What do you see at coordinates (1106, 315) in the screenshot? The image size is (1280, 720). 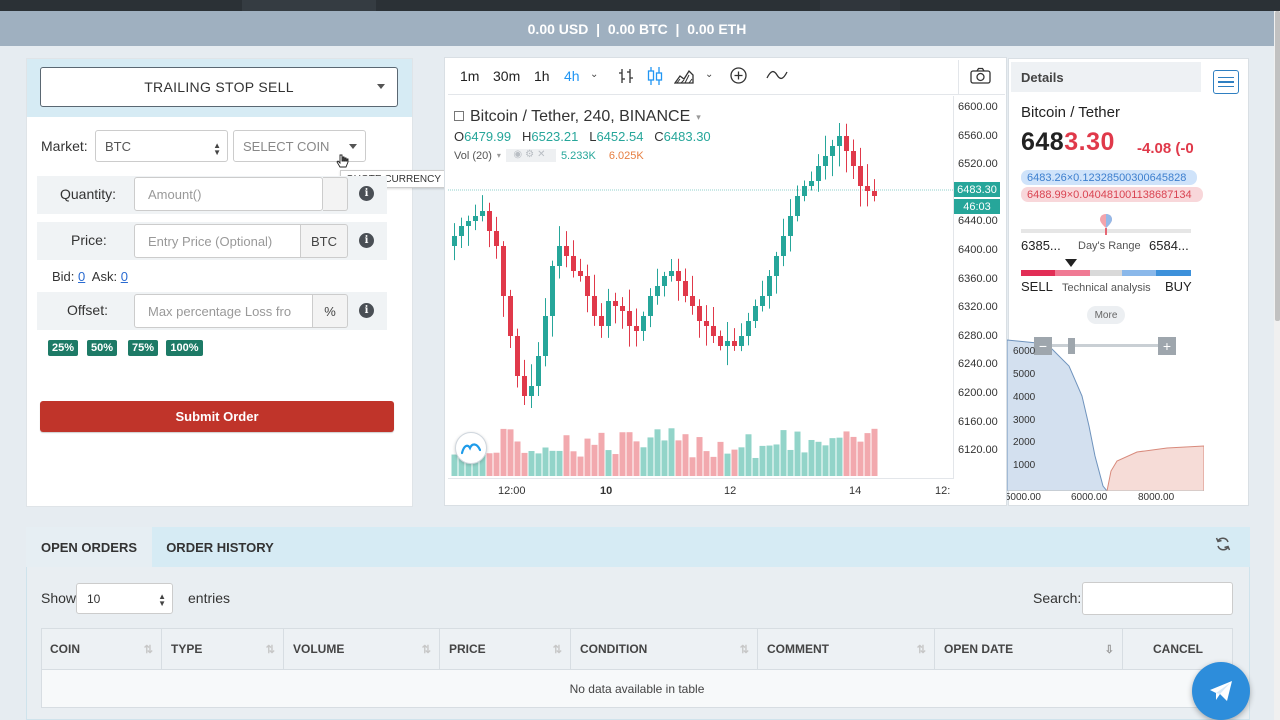 I see `more-button: More` at bounding box center [1106, 315].